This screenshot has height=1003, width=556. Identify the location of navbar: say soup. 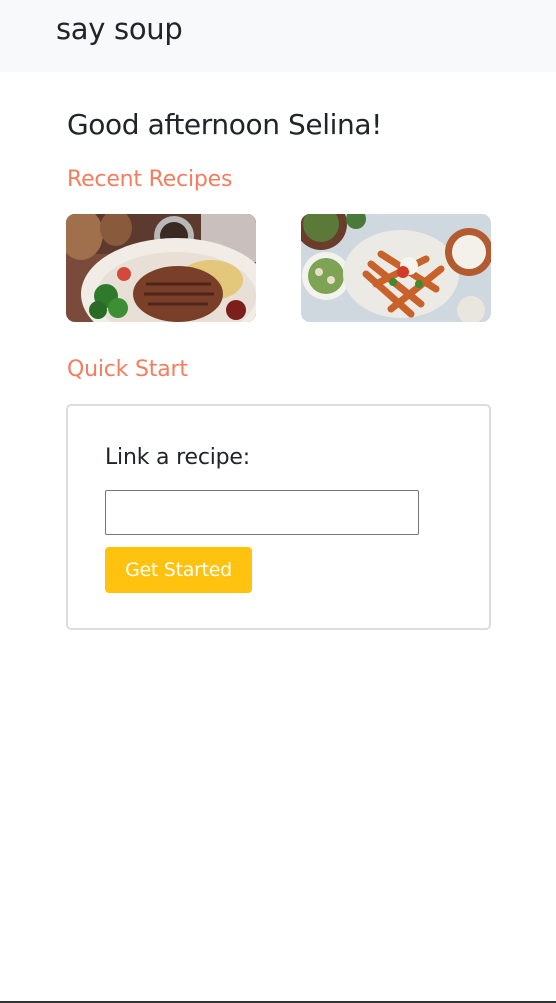
(278, 36).